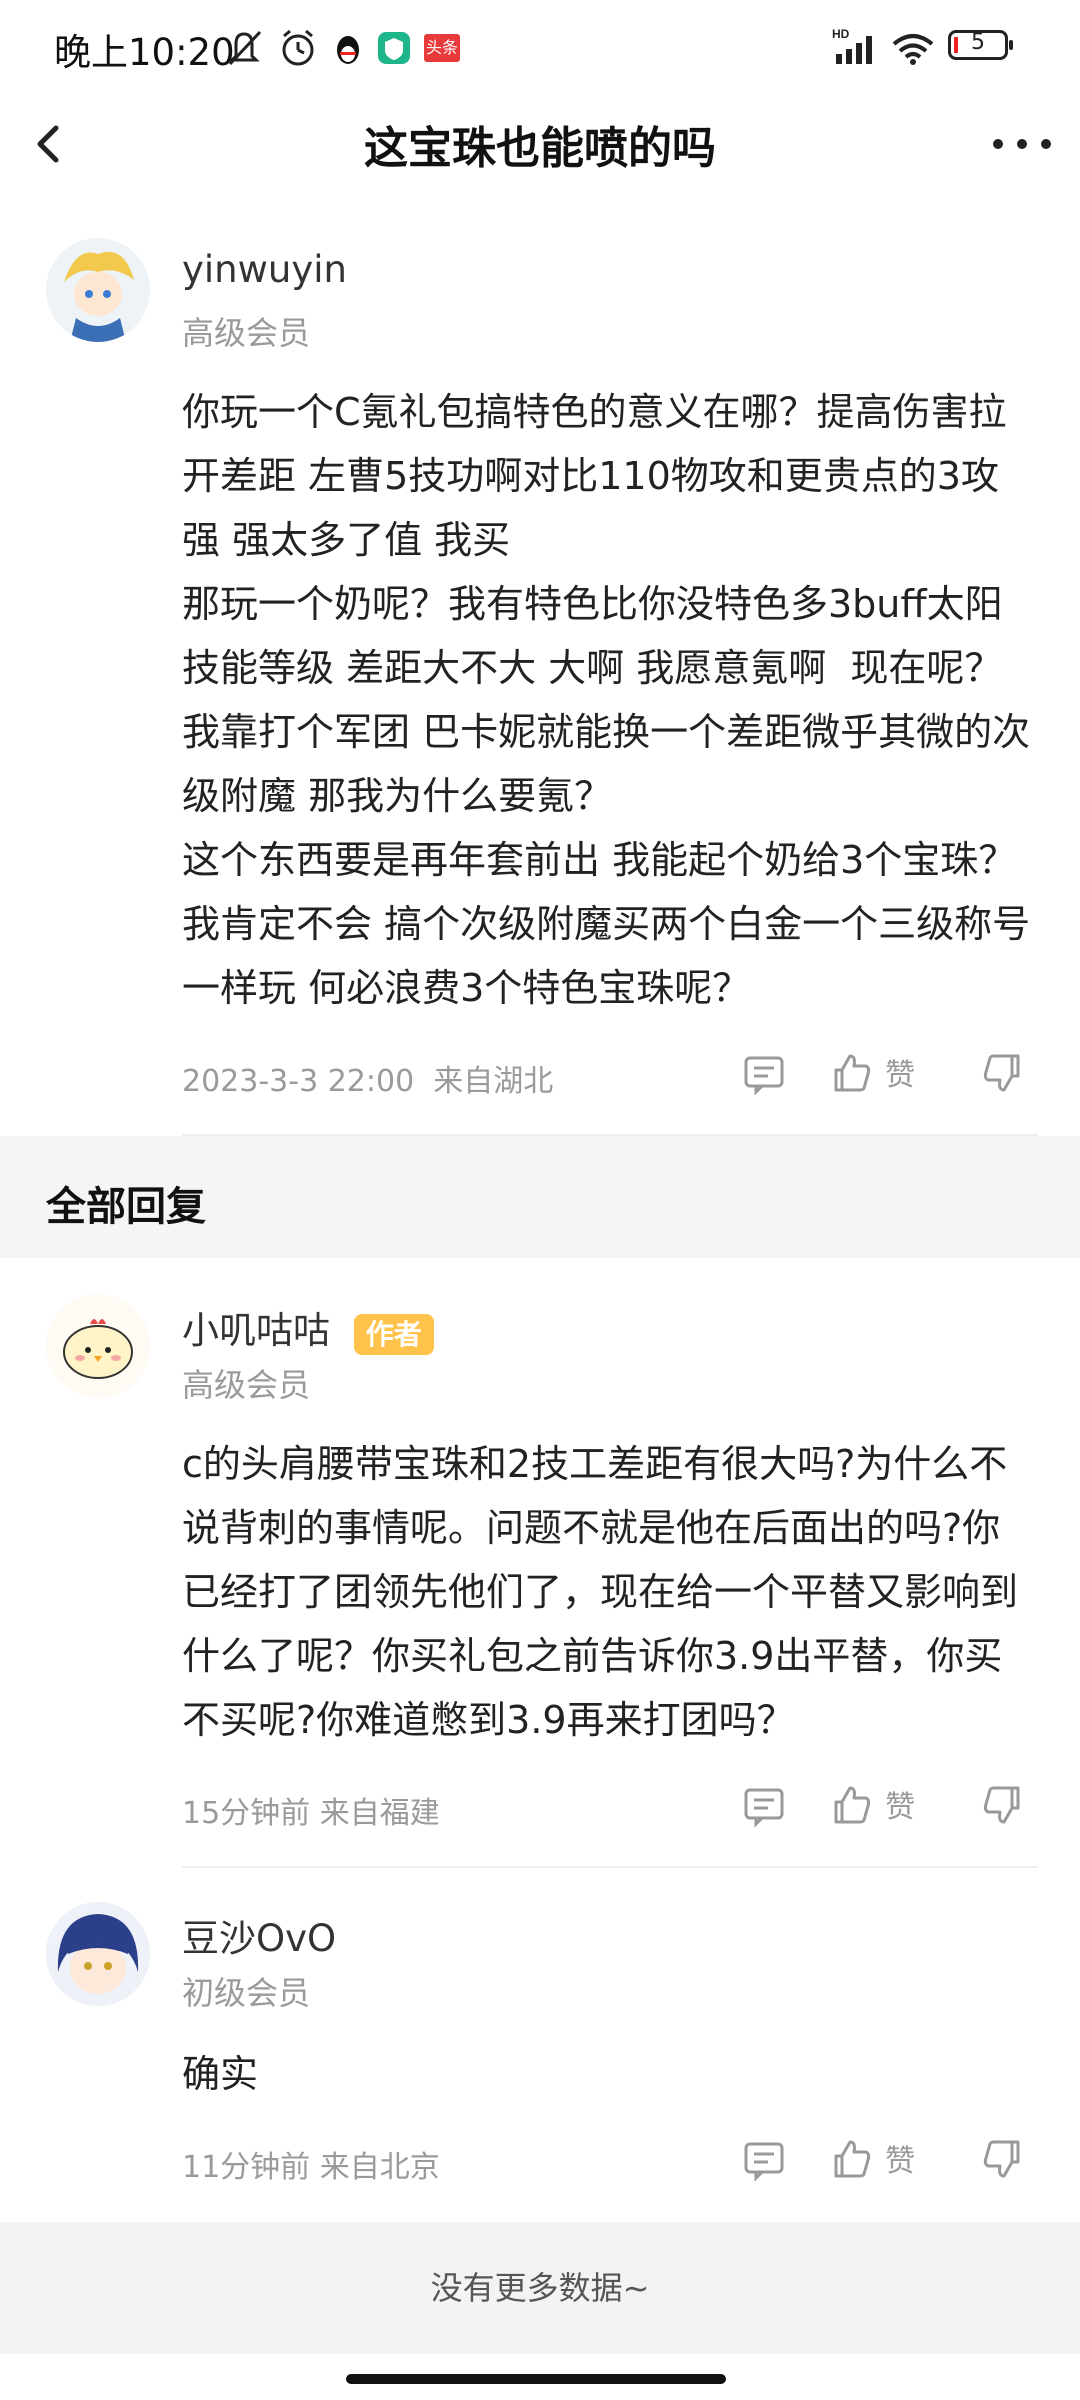  I want to click on post-meta: 2023-3-3 22:00 来自湖北, so click(367, 1078).